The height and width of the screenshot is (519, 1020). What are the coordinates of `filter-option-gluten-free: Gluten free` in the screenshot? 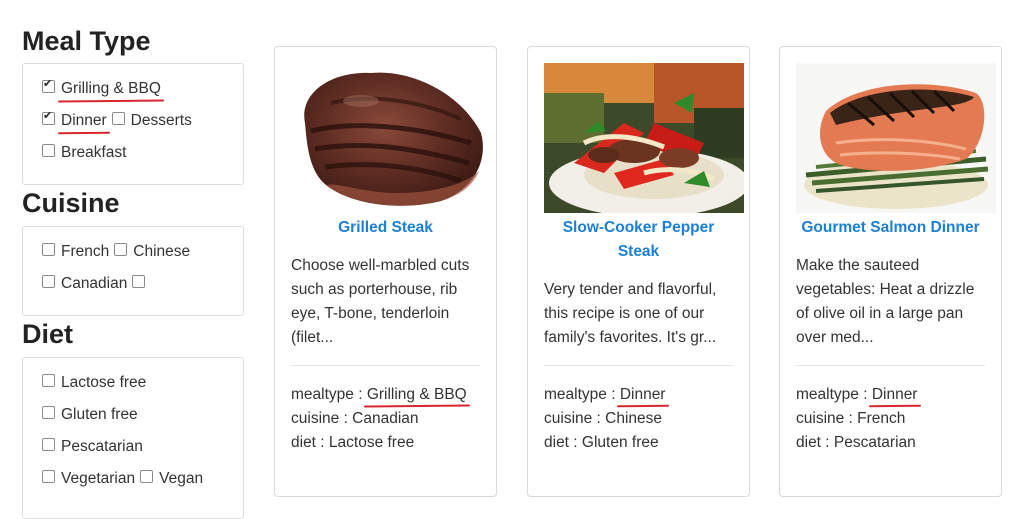 It's located at (90, 414).